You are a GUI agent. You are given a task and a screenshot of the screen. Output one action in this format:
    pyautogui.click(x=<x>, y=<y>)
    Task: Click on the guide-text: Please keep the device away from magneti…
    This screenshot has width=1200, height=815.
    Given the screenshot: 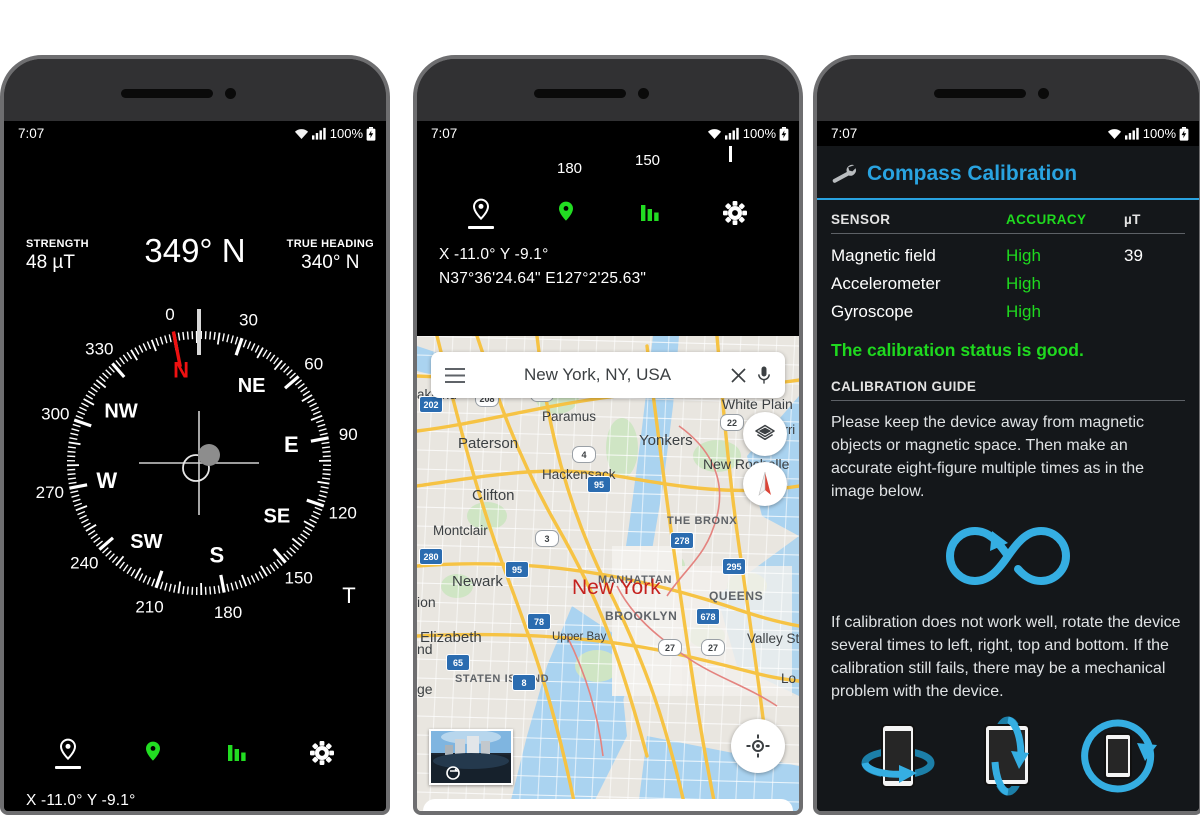 What is the action you would take?
    pyautogui.click(x=1008, y=452)
    